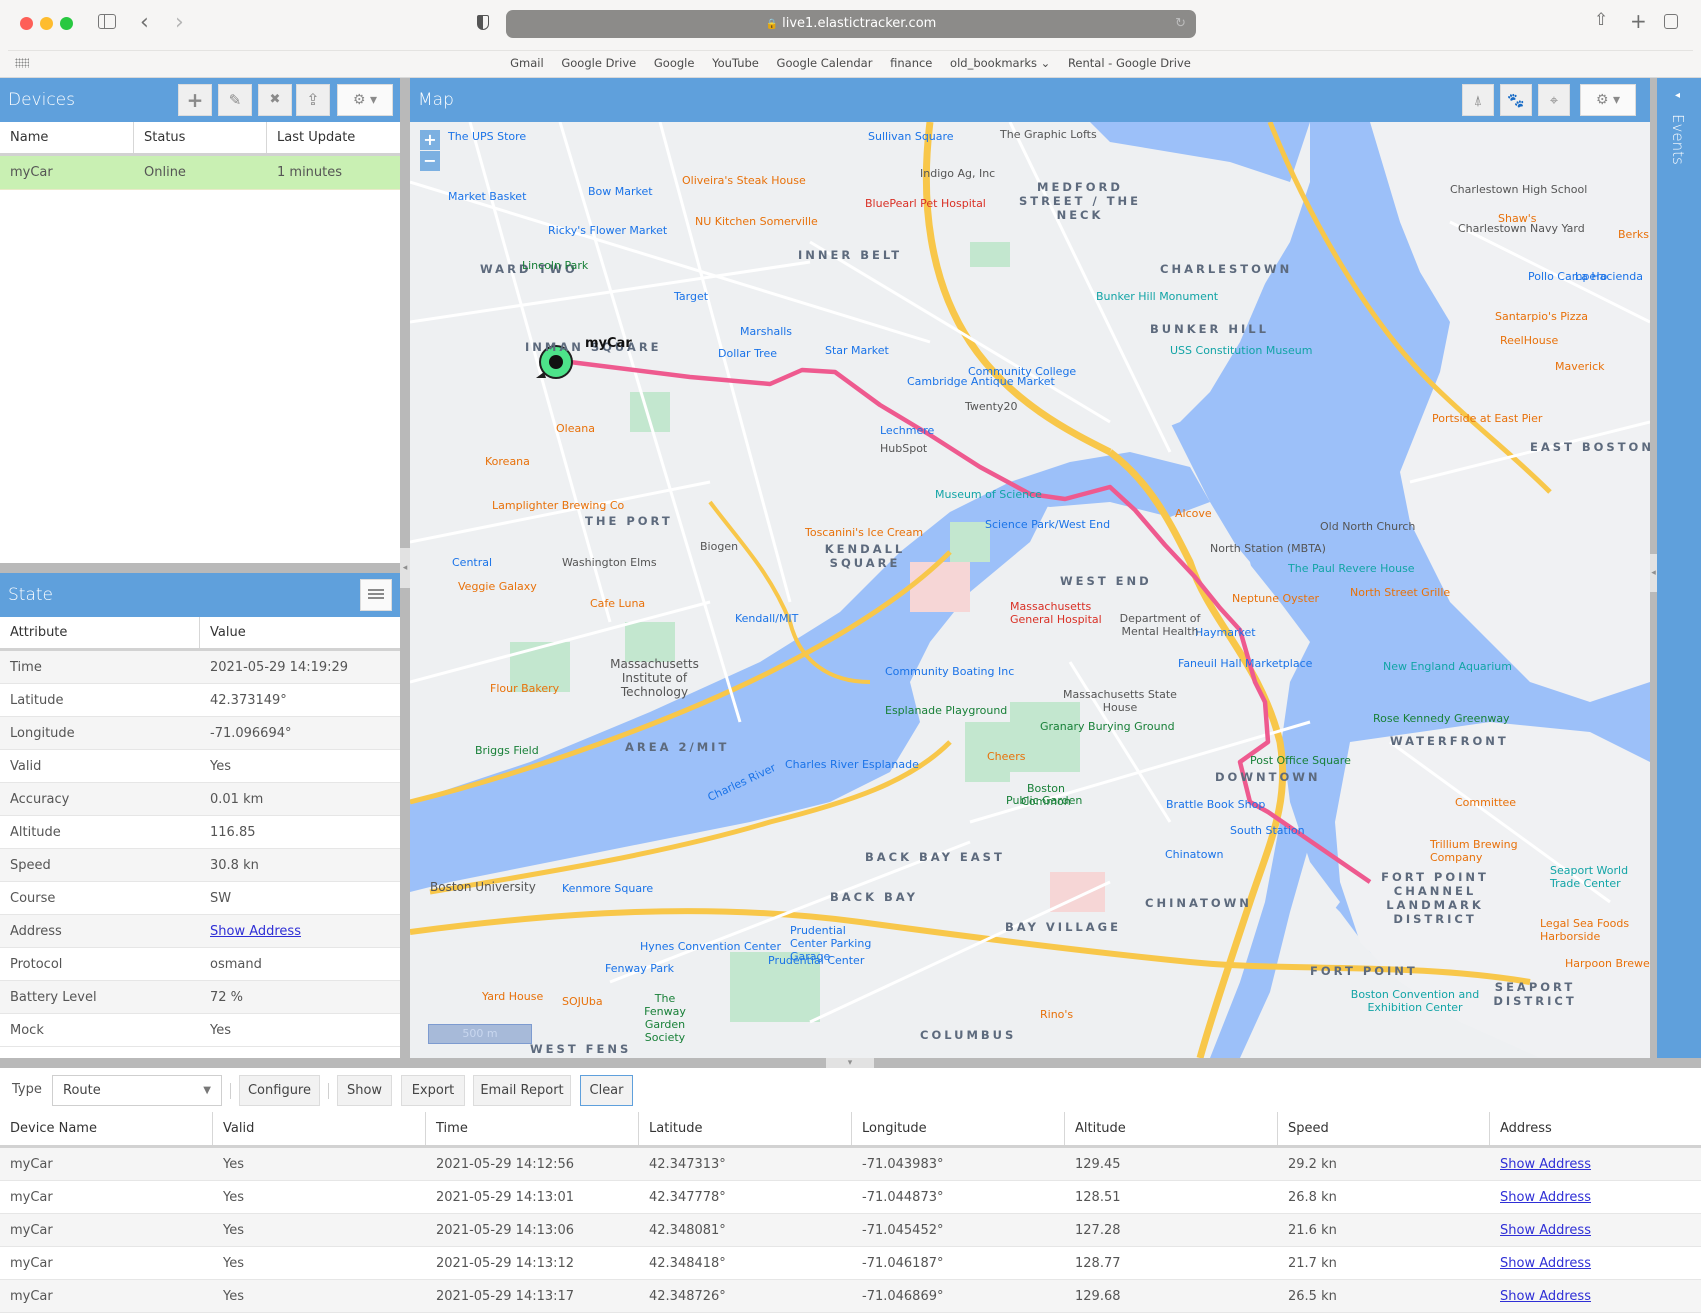 The height and width of the screenshot is (1315, 1701). I want to click on clear-button: Clear, so click(606, 1090).